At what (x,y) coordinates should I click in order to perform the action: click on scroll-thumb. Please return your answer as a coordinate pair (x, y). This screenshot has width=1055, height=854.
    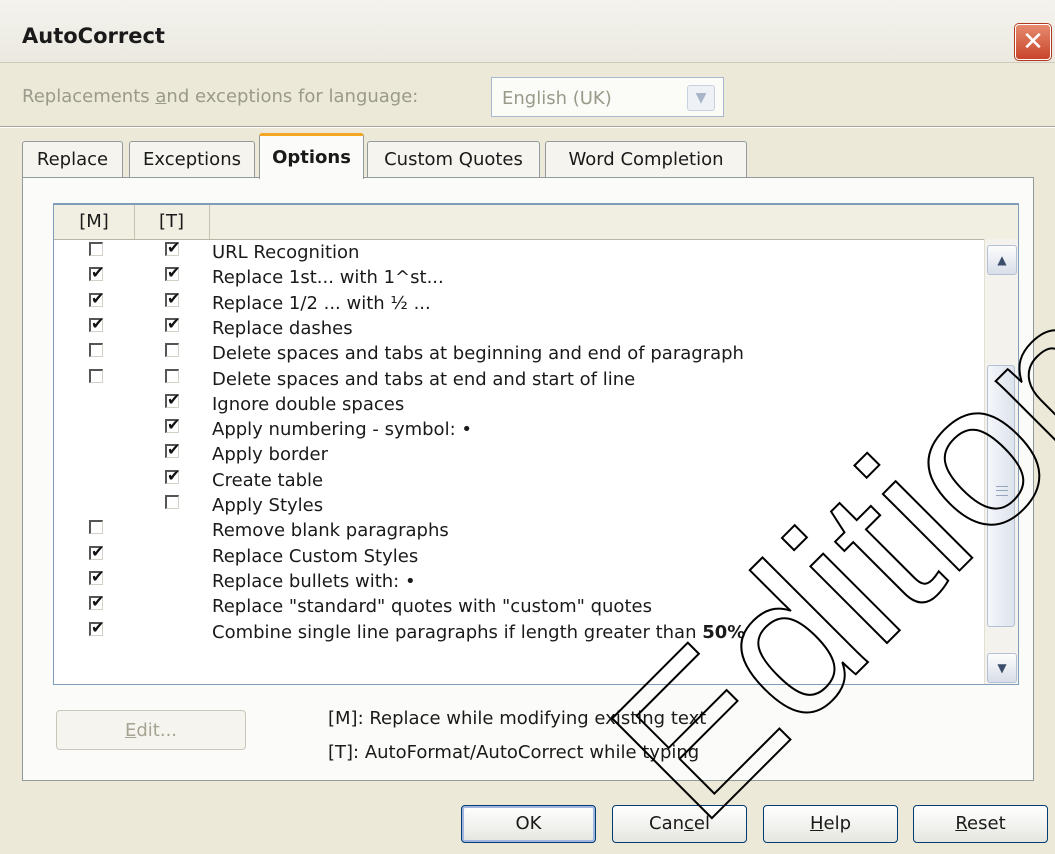
    Looking at the image, I should click on (1001, 496).